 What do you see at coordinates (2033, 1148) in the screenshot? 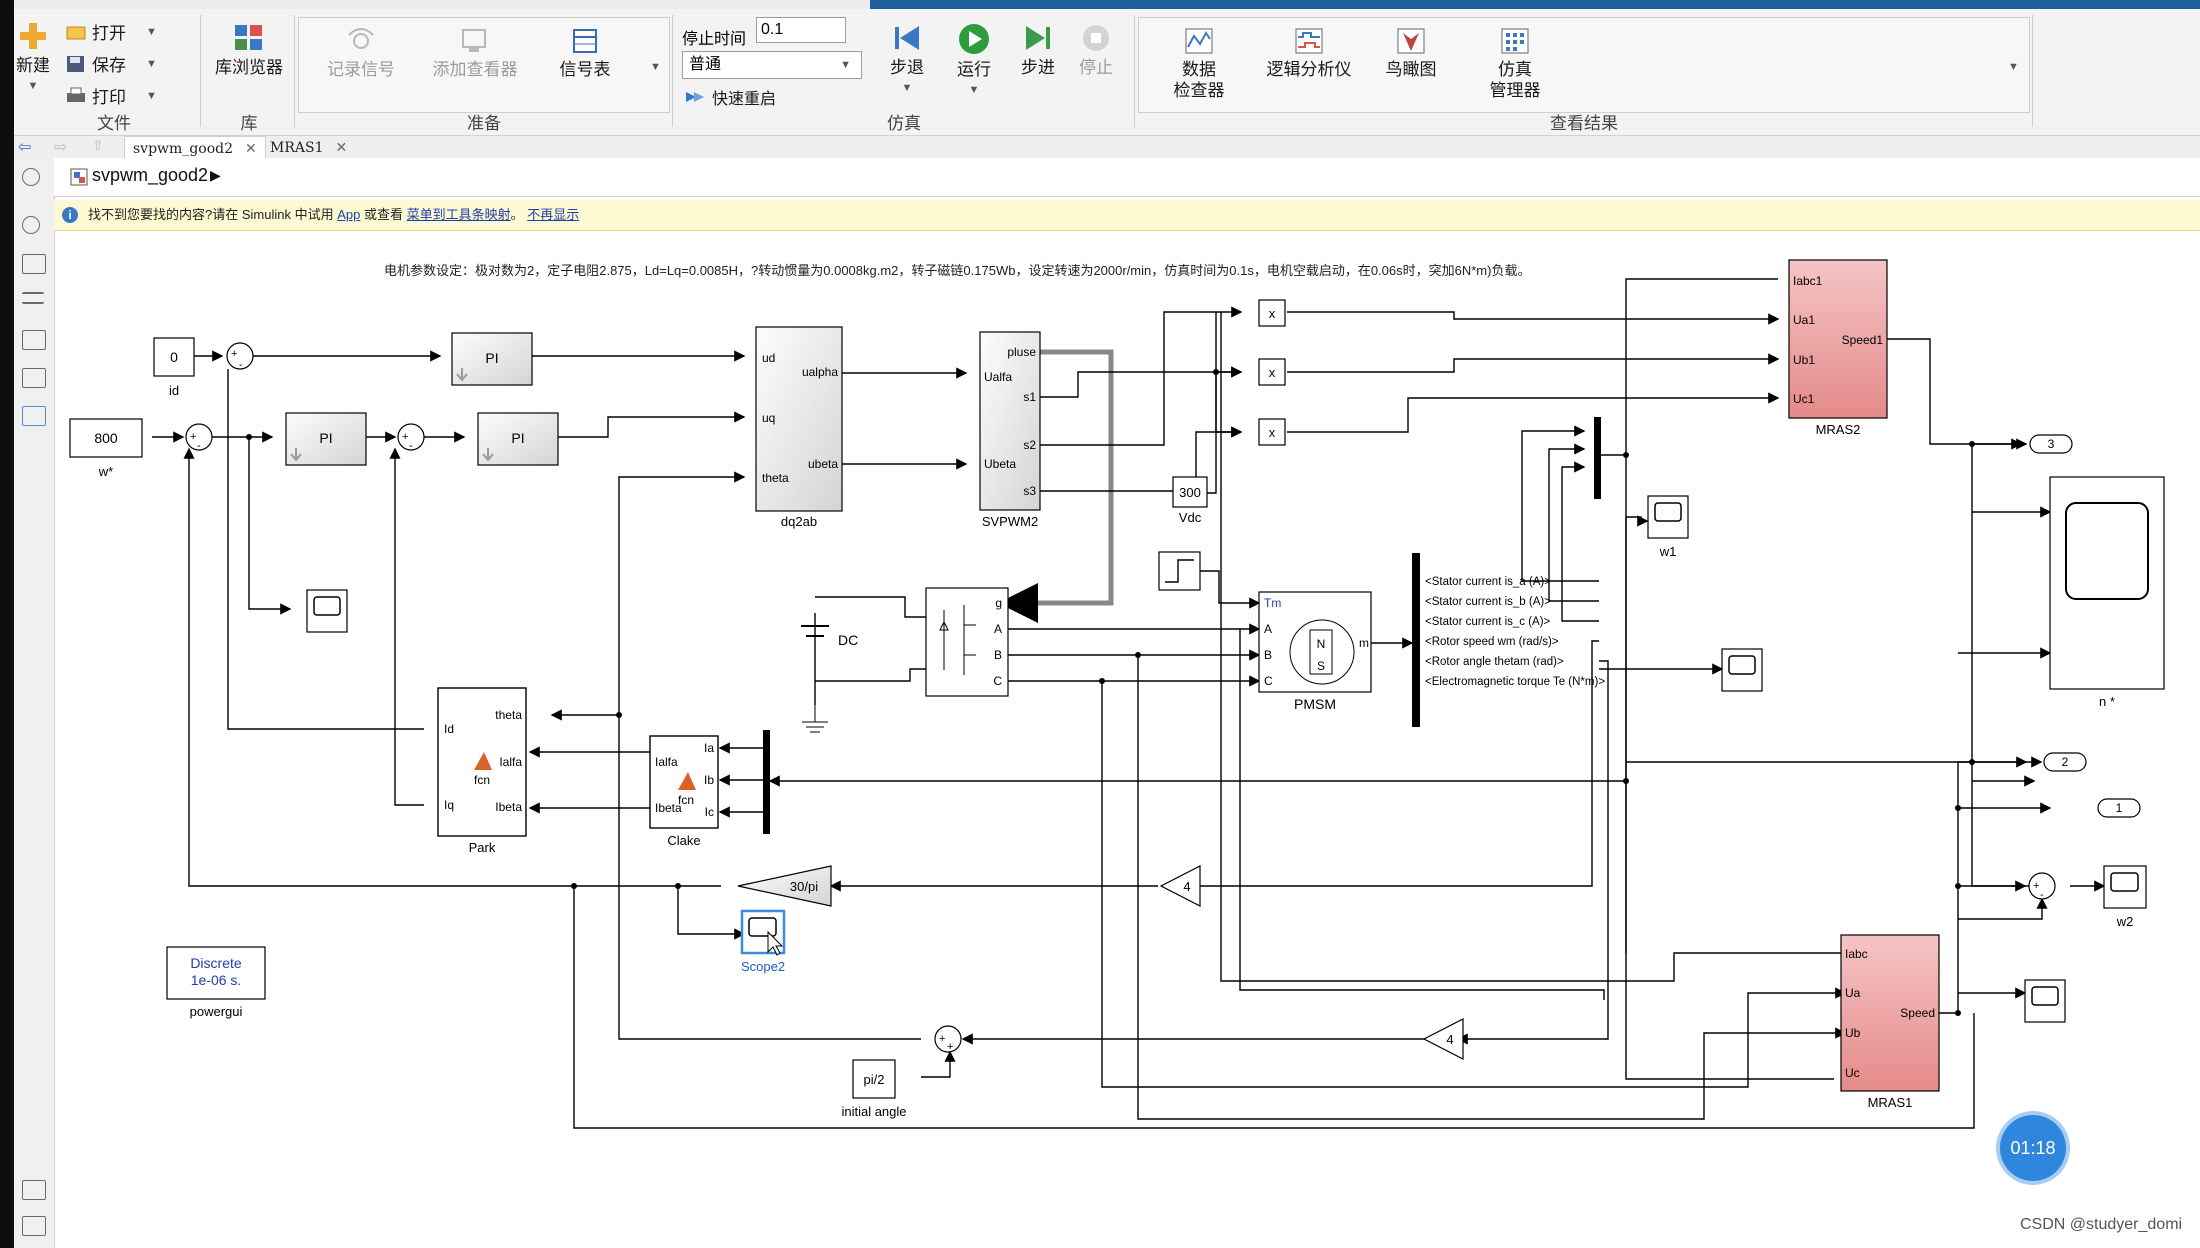
I see `recording-timer-badge: 01:18` at bounding box center [2033, 1148].